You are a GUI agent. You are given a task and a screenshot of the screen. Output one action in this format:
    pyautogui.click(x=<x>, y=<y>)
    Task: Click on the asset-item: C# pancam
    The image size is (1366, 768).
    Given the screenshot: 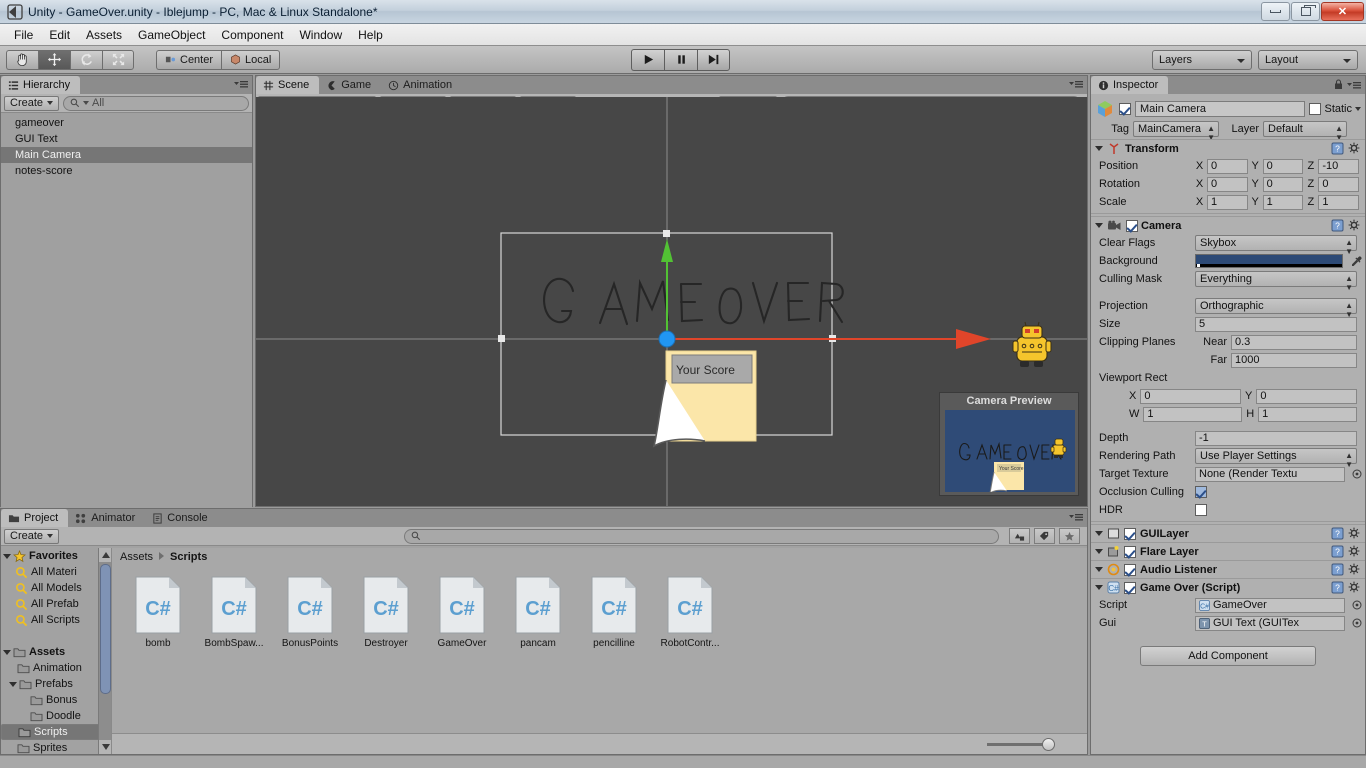 What is the action you would take?
    pyautogui.click(x=538, y=654)
    